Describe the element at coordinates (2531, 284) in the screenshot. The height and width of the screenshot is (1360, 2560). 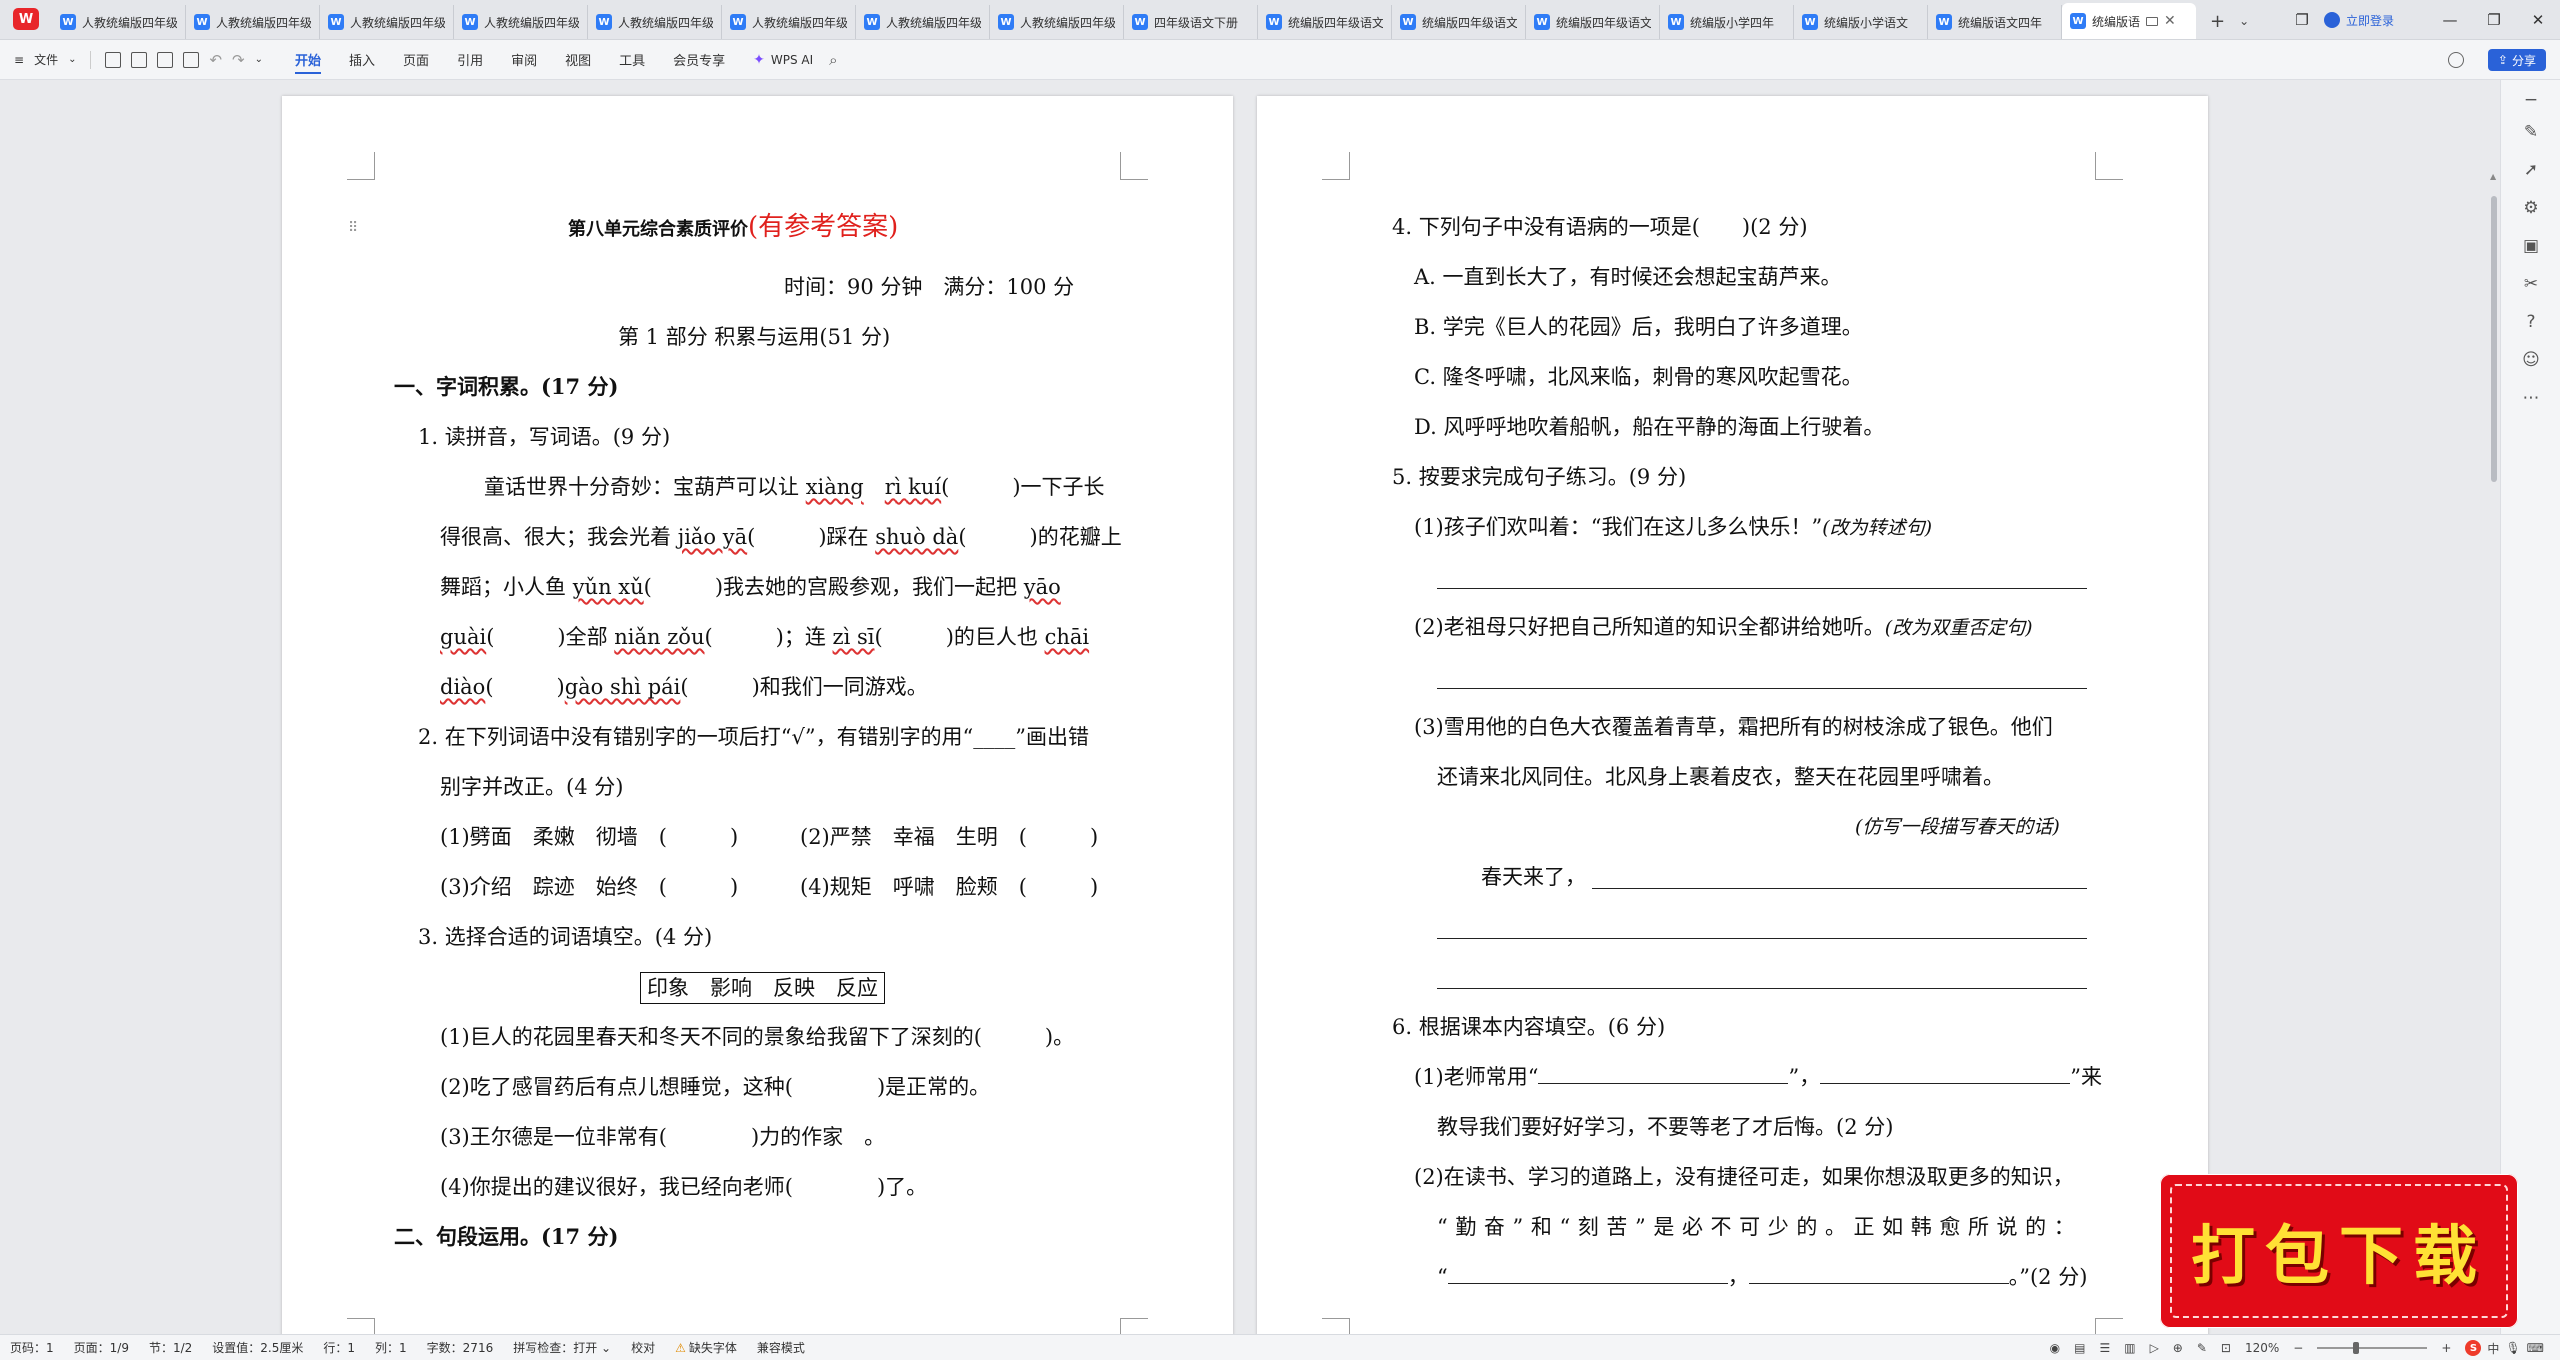
I see `tools-icon: ✂` at that location.